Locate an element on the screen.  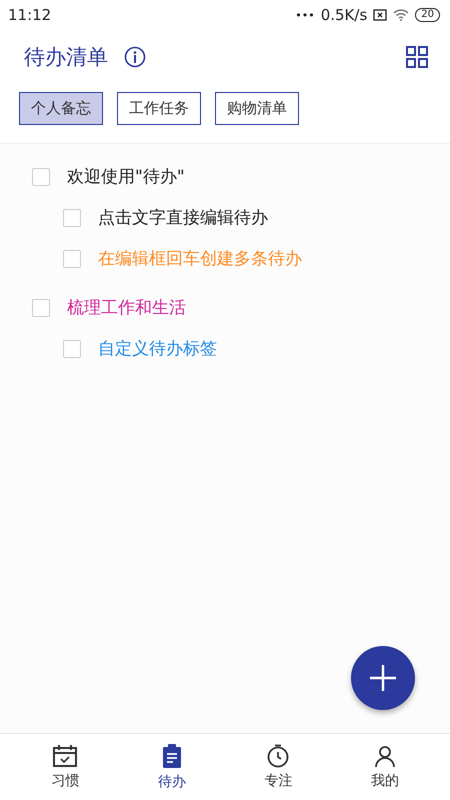
clipboard-icon is located at coordinates (171, 756).